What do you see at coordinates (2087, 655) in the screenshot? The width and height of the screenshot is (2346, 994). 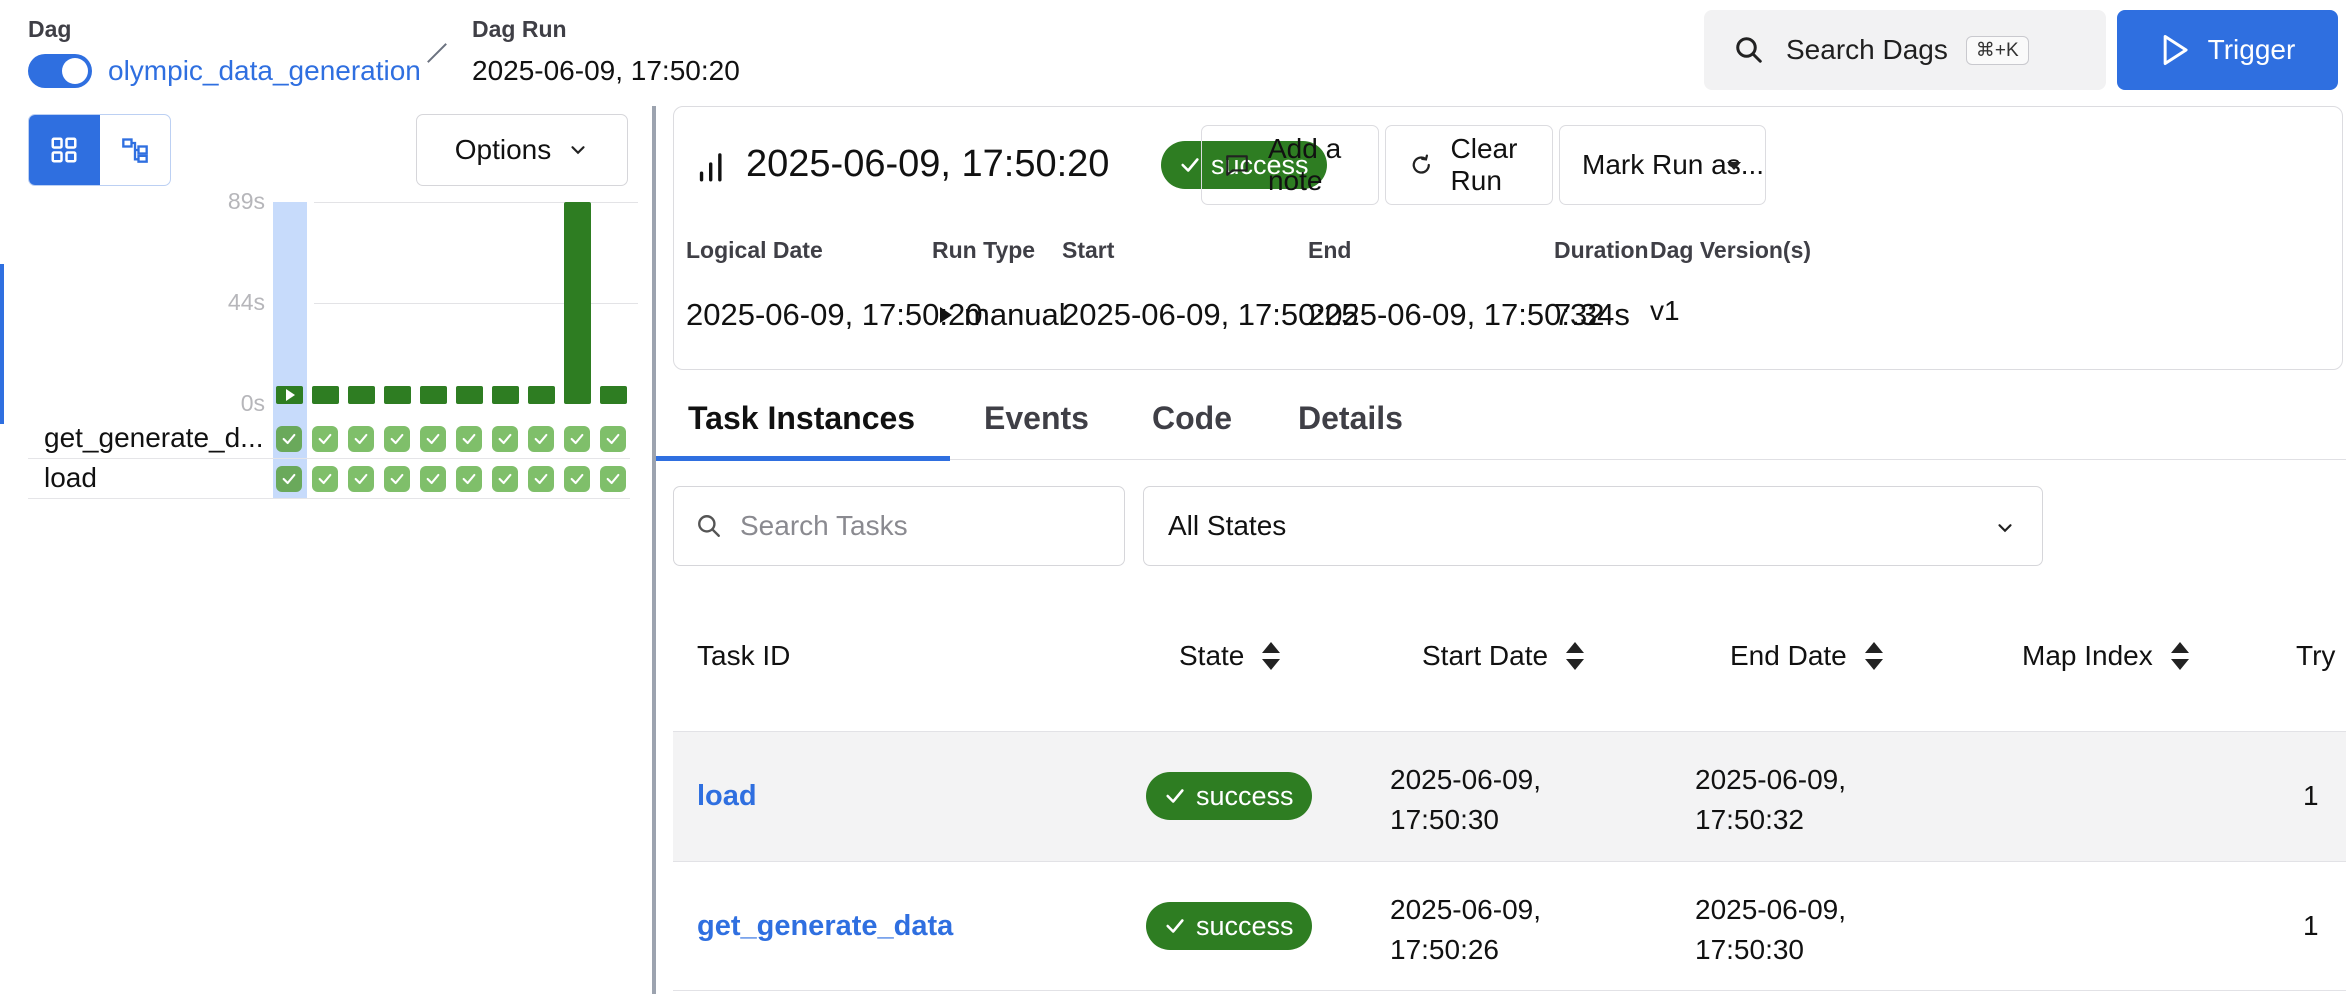 I see `column-label: Map Index` at bounding box center [2087, 655].